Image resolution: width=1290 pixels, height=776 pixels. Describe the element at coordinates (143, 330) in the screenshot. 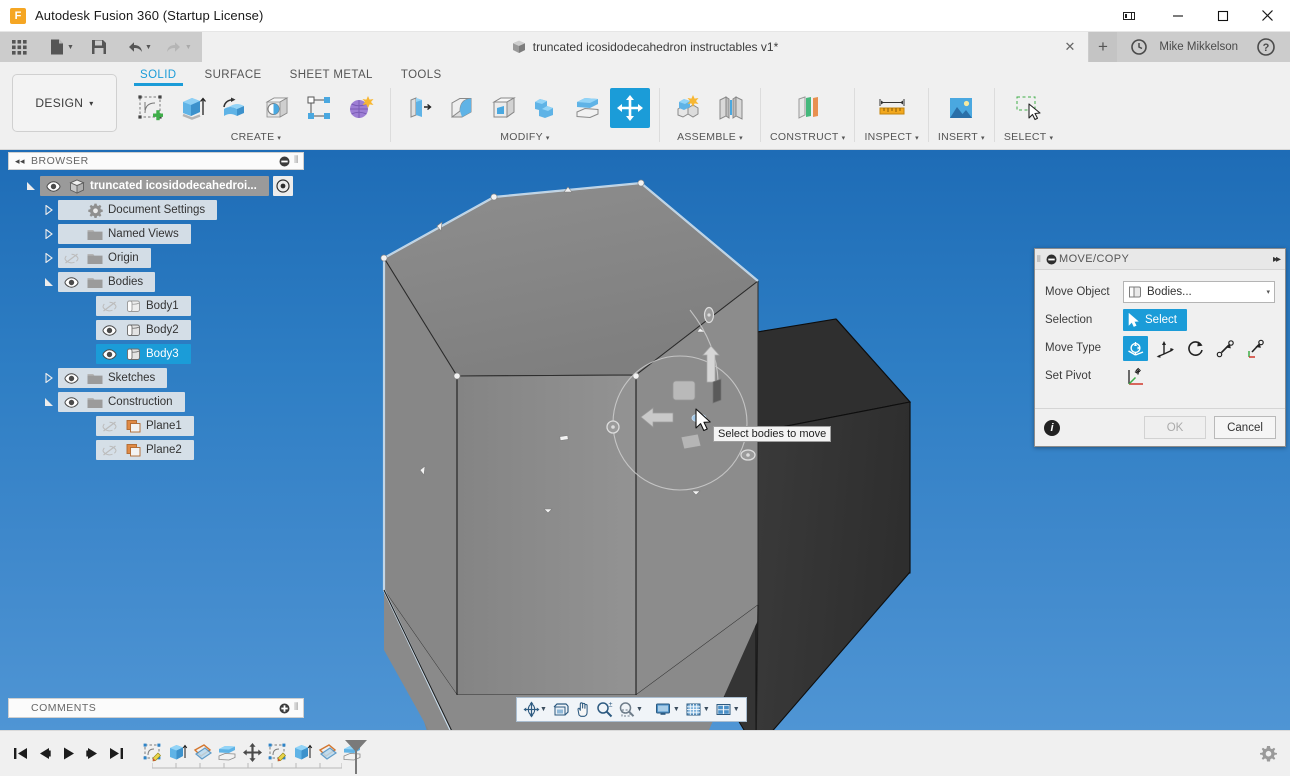

I see `browser-item-content: Body2` at that location.